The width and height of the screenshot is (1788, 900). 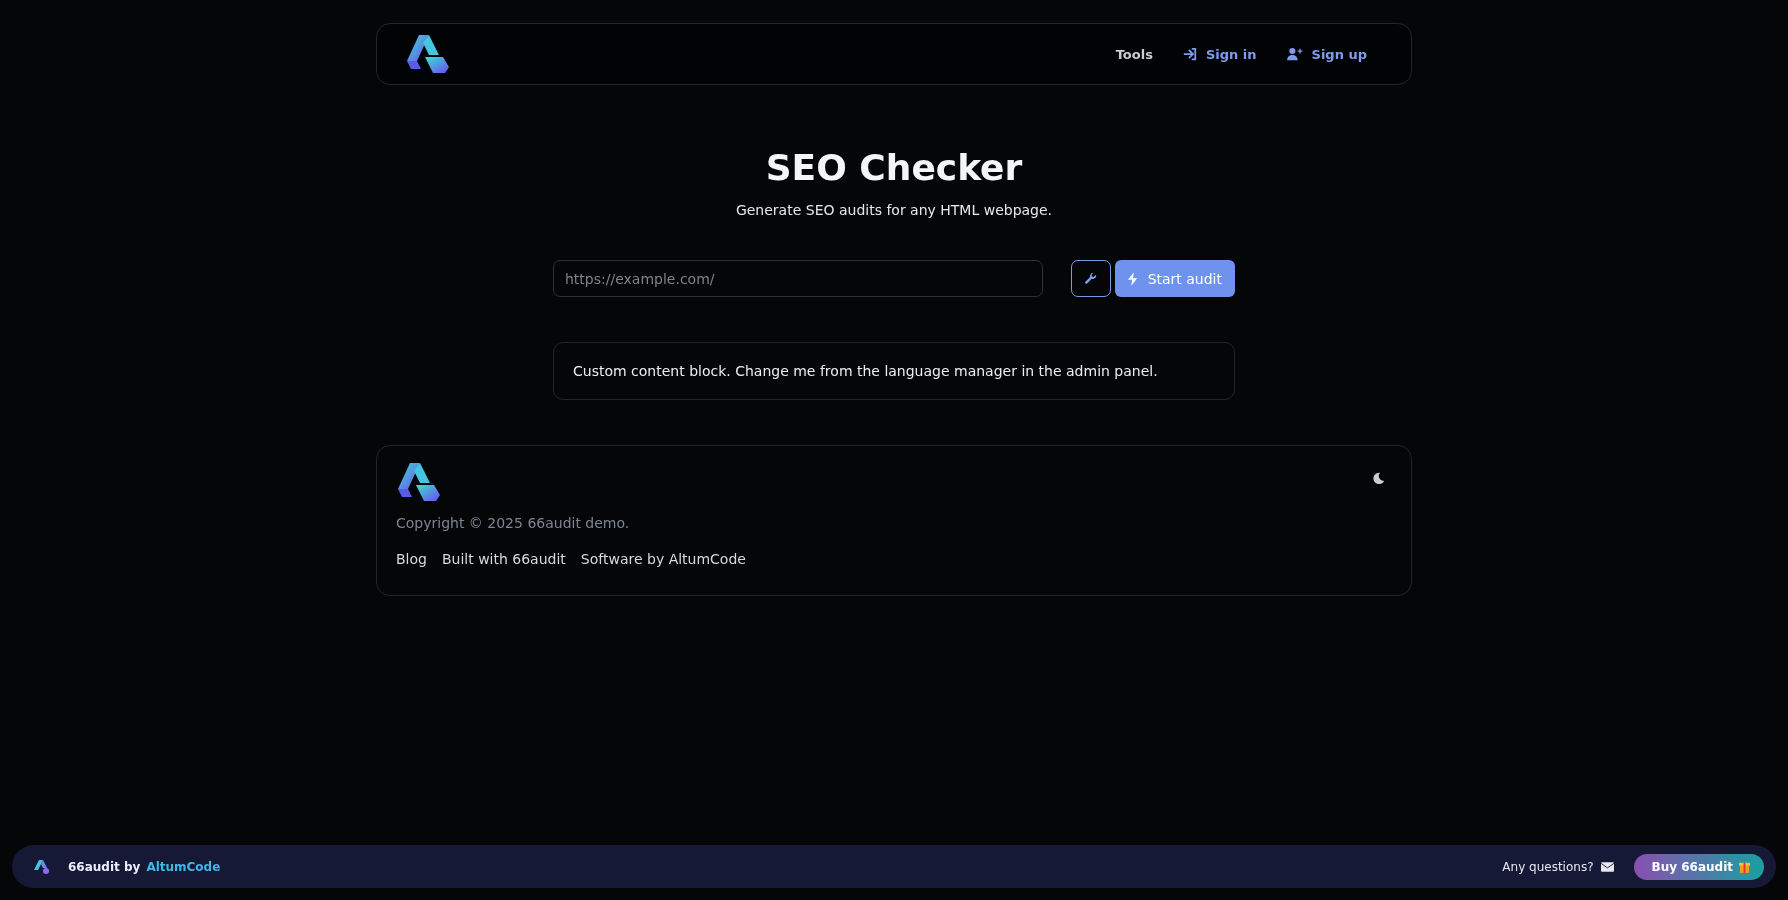 I want to click on product-credit: 66audit by, so click(x=104, y=866).